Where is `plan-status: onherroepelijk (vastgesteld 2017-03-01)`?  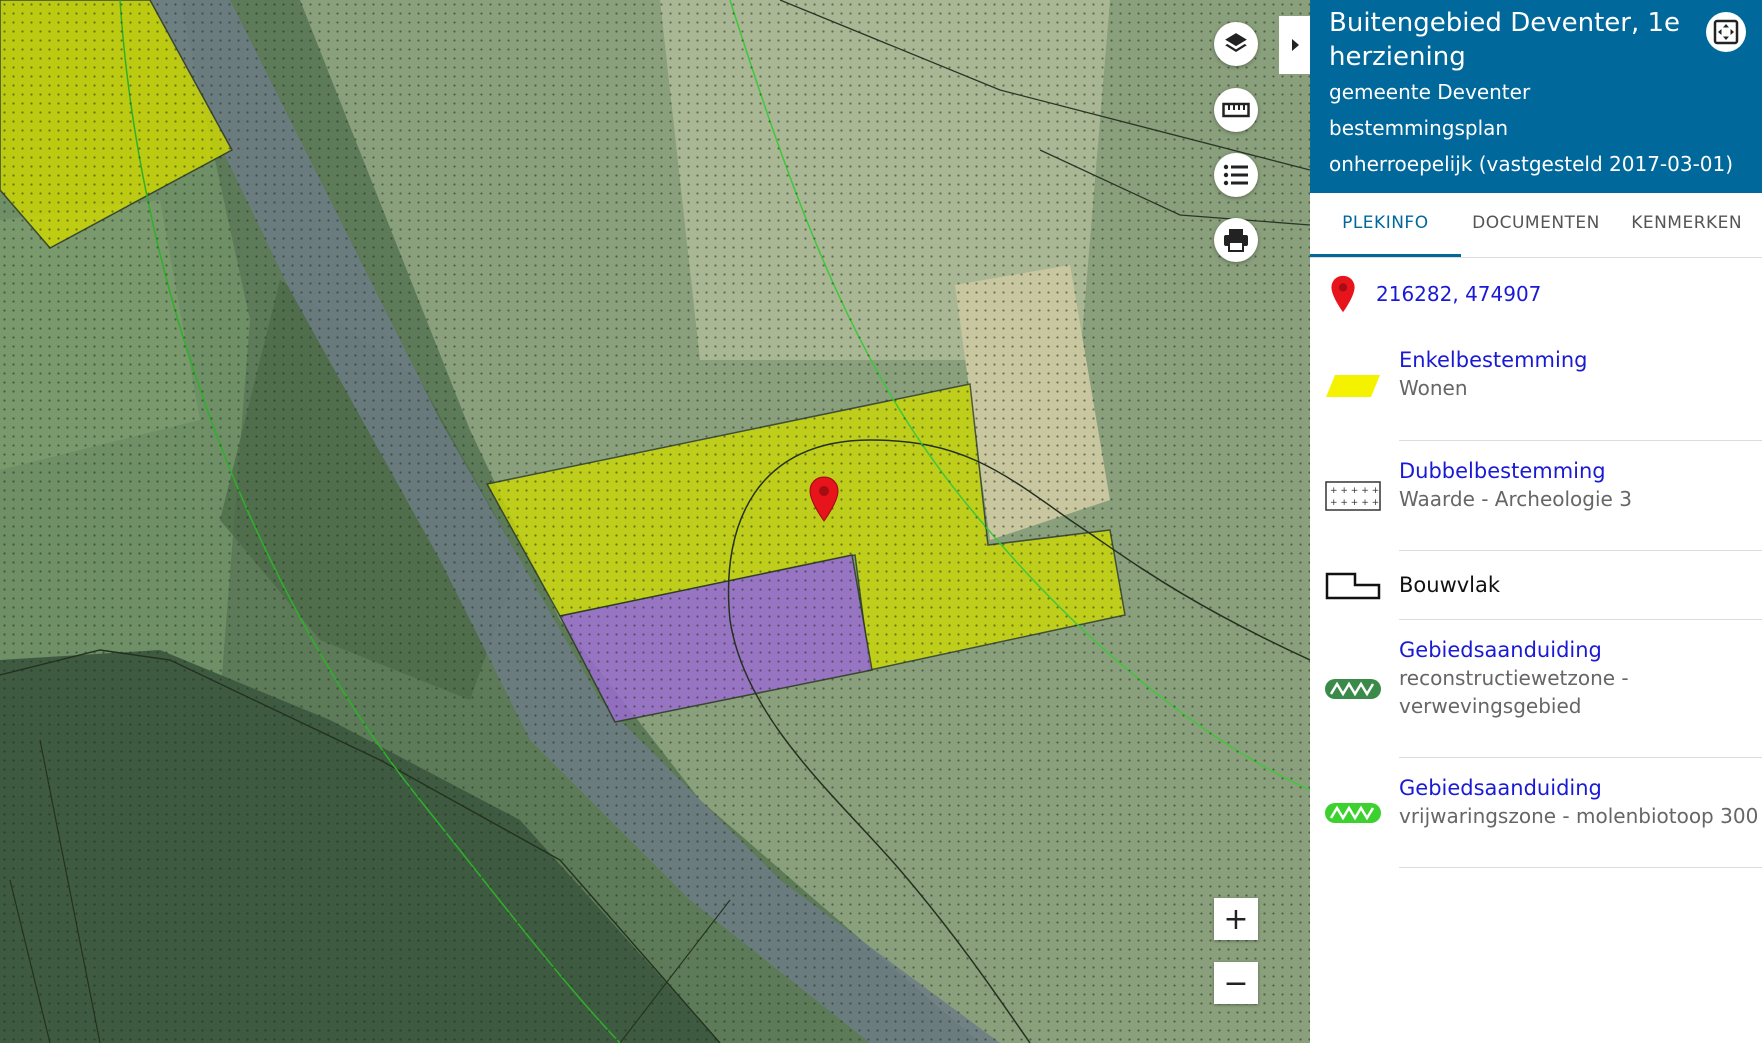
plan-status: onherroepelijk (vastgesteld 2017-03-01) is located at coordinates (1531, 164).